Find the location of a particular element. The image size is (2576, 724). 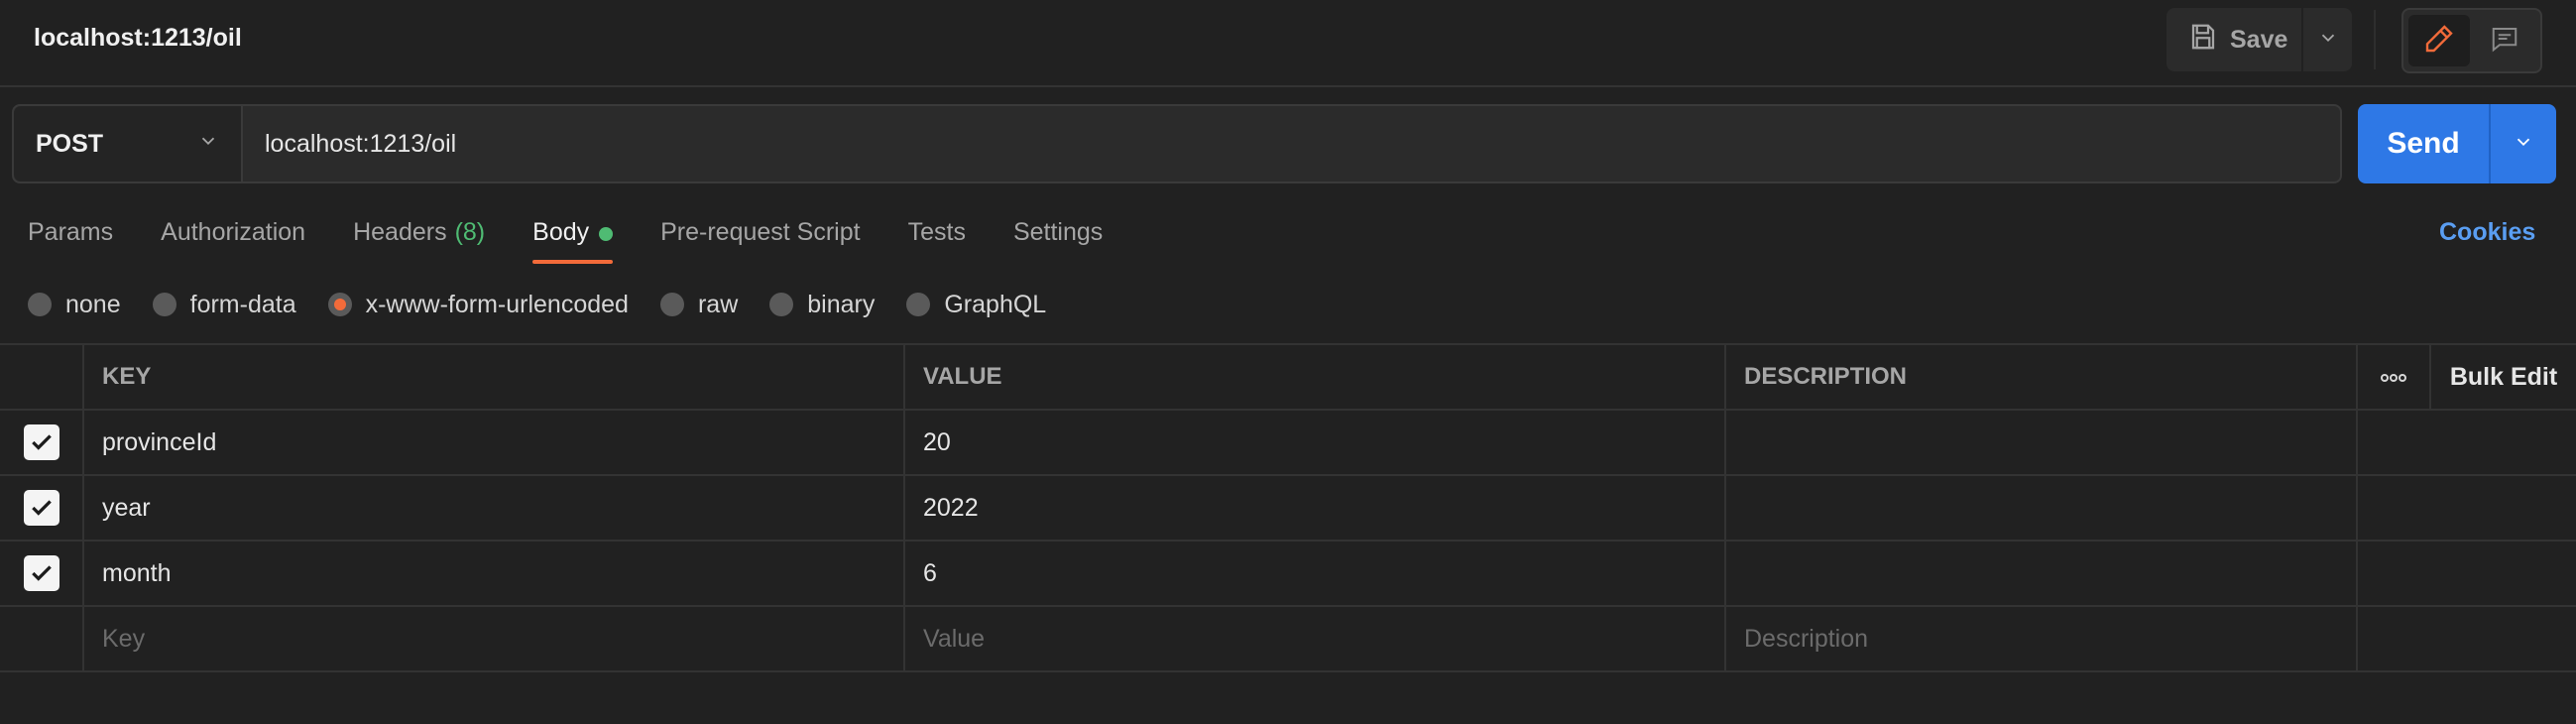

table-row: provinceId 20 is located at coordinates (1288, 444).